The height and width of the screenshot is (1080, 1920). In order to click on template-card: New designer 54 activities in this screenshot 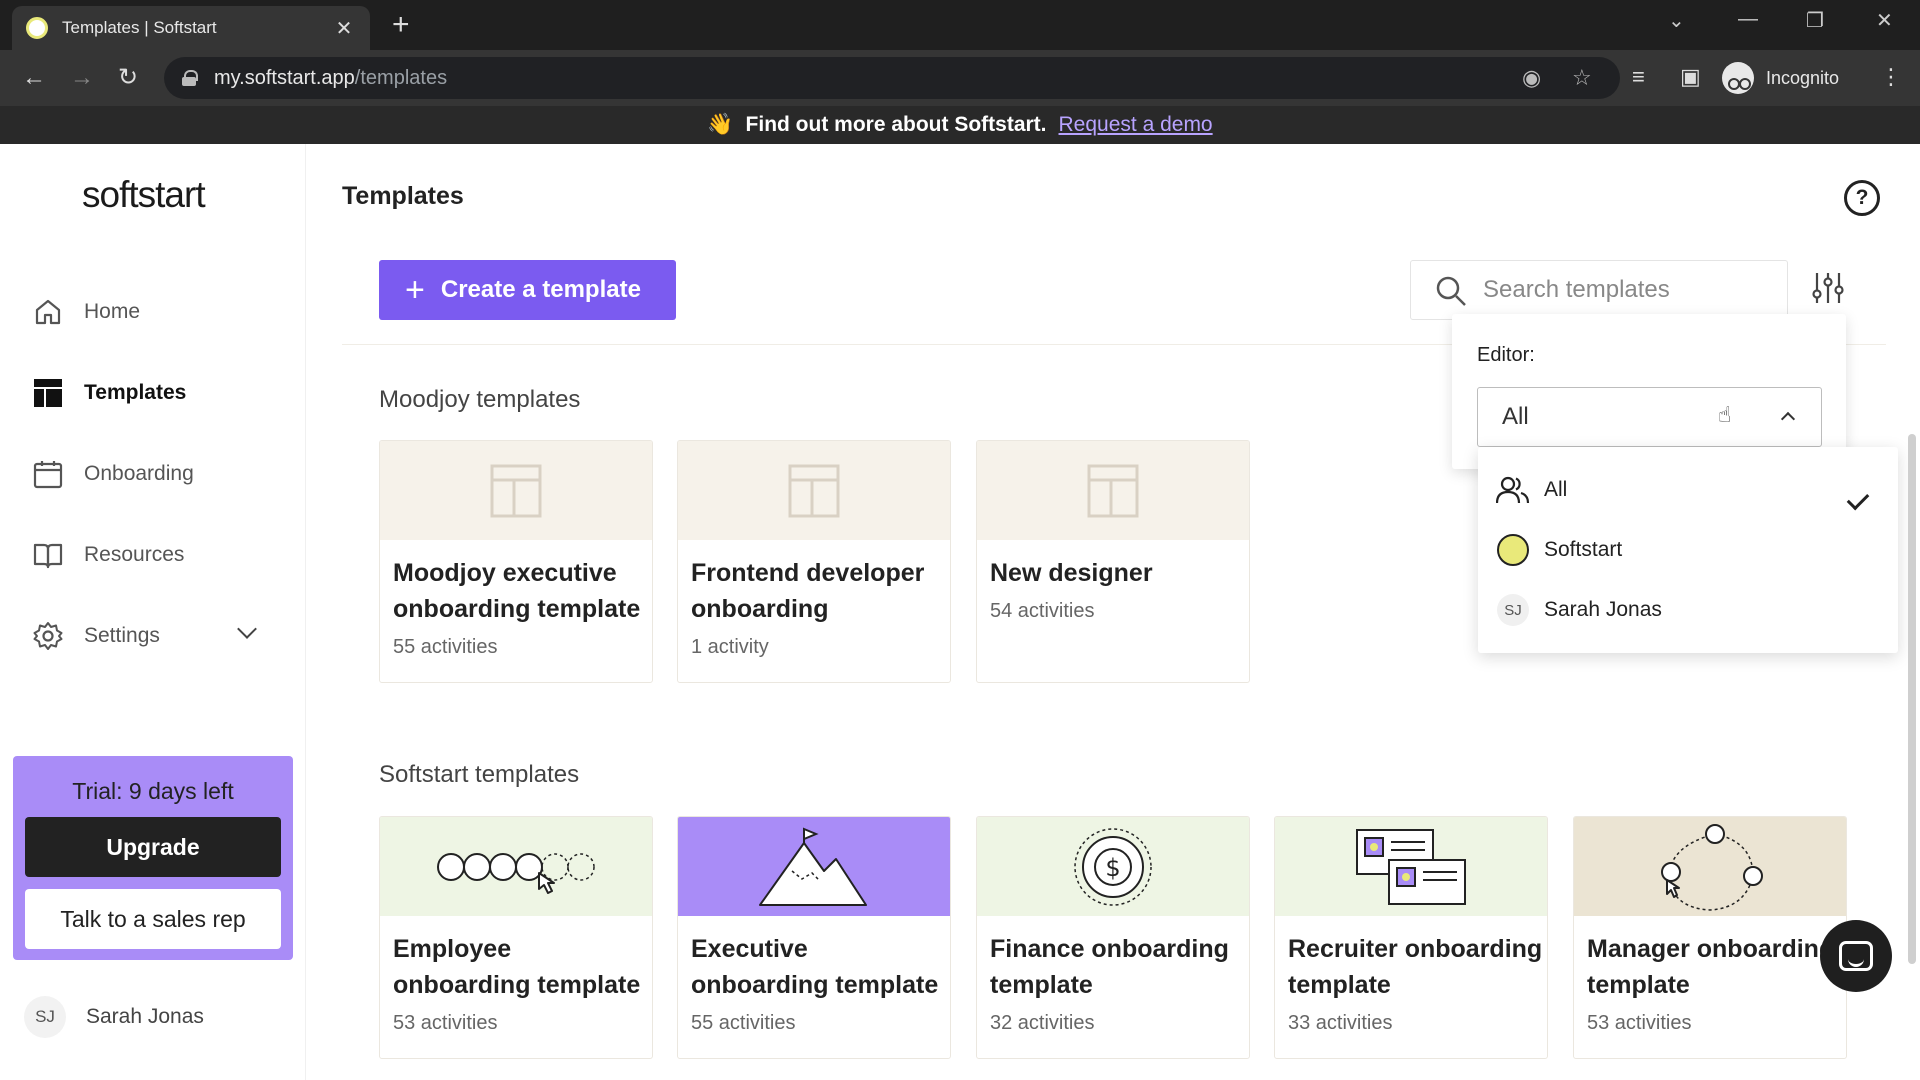, I will do `click(1113, 561)`.